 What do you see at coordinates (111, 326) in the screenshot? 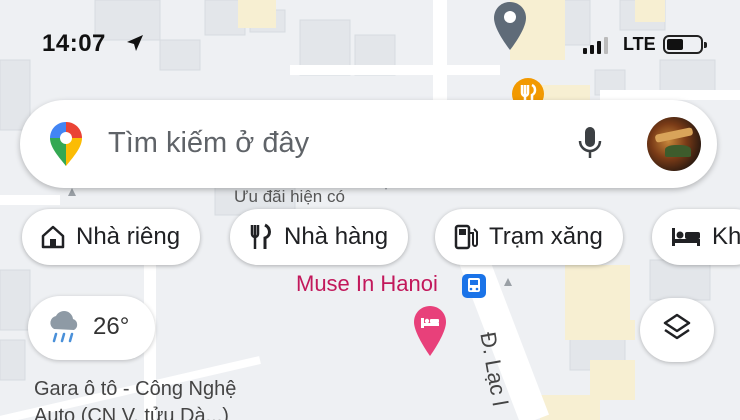
I see `weather-temperature: 26°` at bounding box center [111, 326].